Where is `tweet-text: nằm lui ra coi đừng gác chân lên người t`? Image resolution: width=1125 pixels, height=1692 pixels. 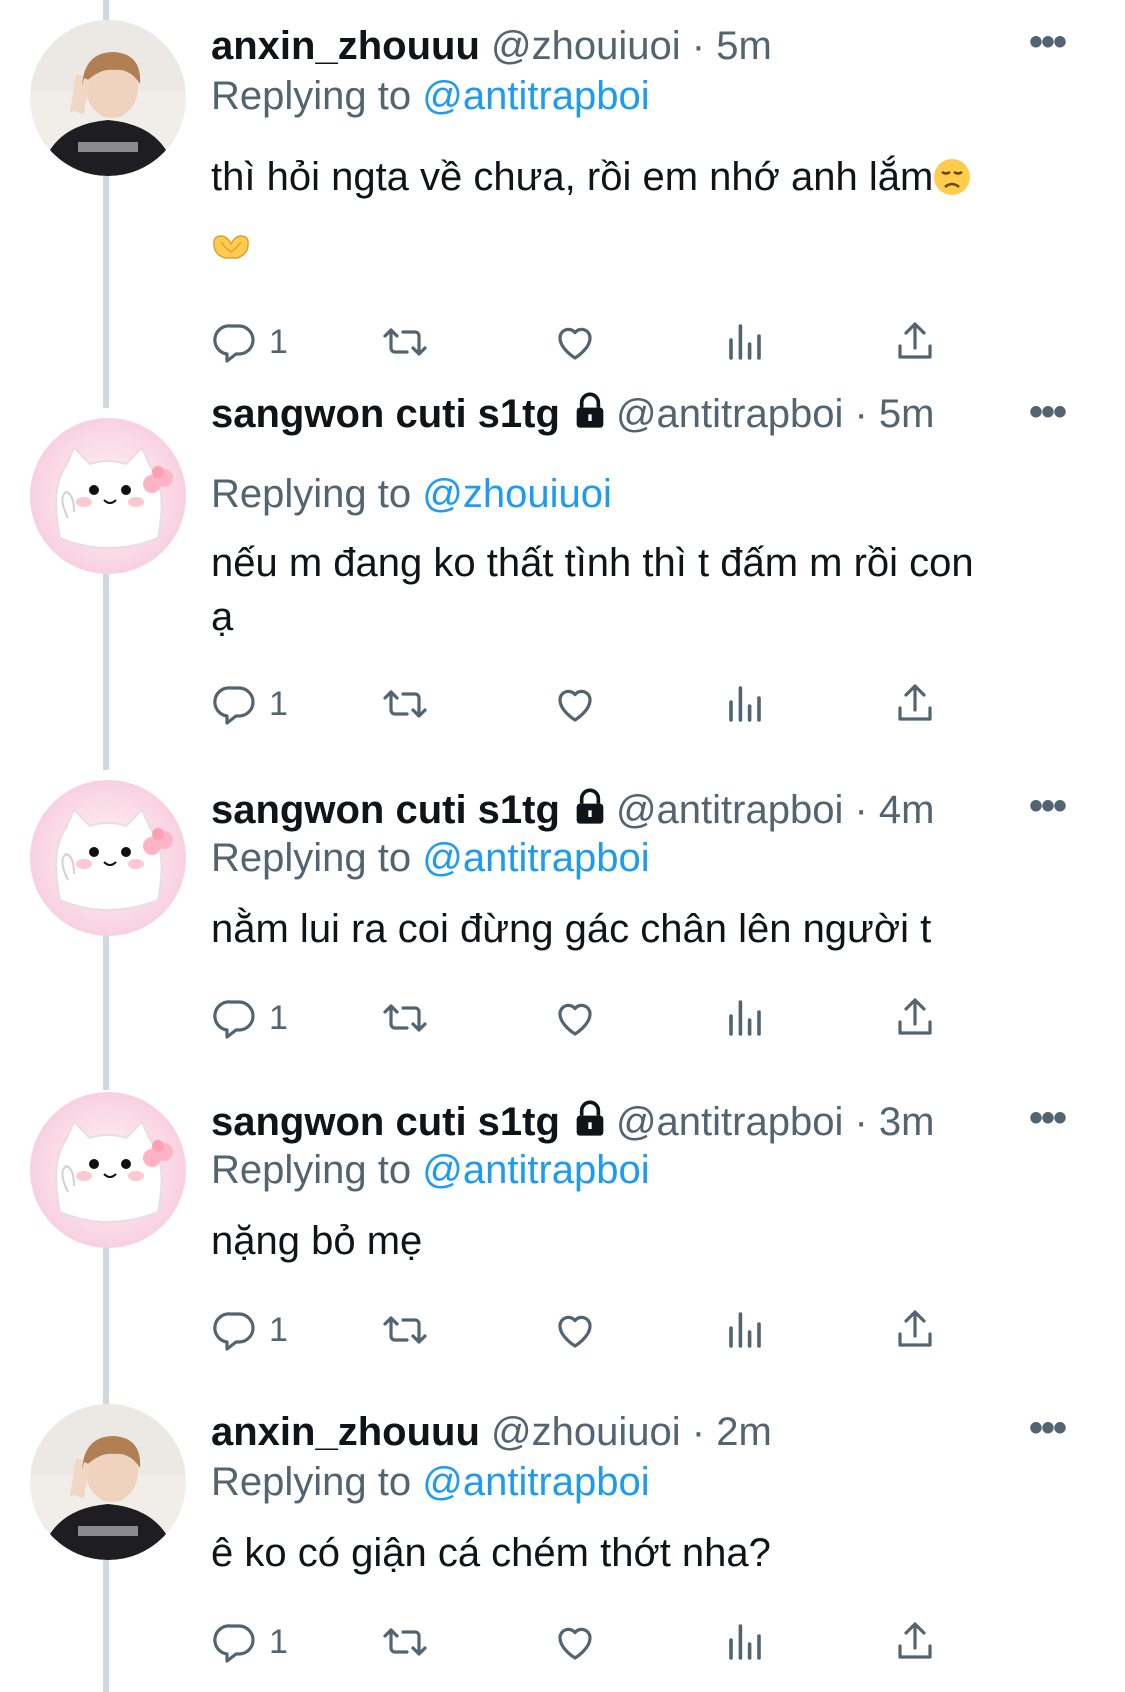
tweet-text: nằm lui ra coi đừng gác chân lên người t is located at coordinates (638, 929).